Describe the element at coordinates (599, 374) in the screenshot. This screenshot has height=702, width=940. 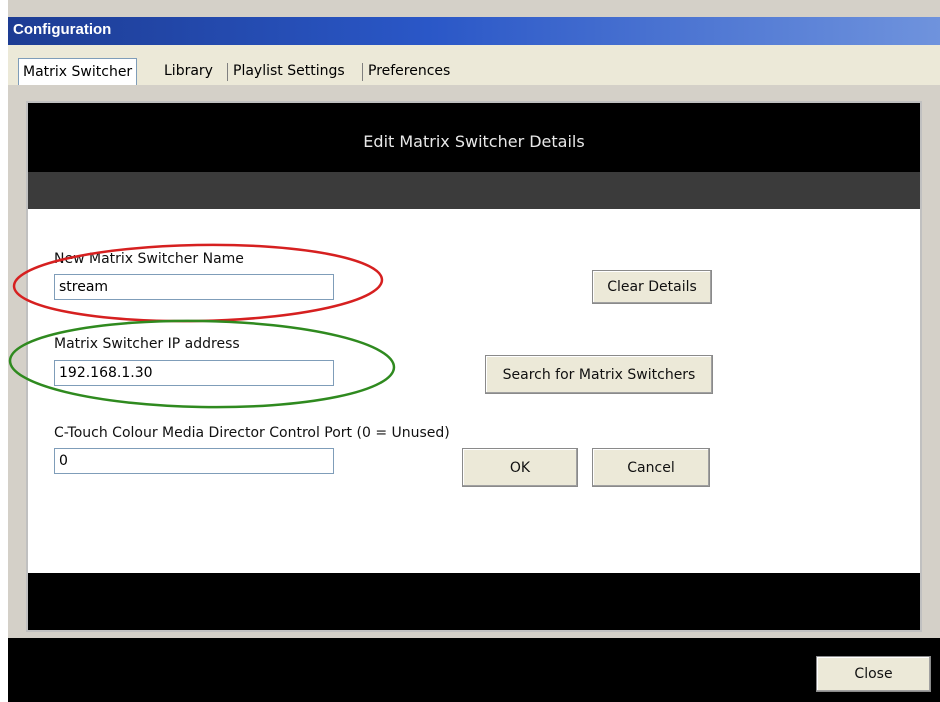
I see `search-matrix-switchers-button: Search for Matrix Switchers` at that location.